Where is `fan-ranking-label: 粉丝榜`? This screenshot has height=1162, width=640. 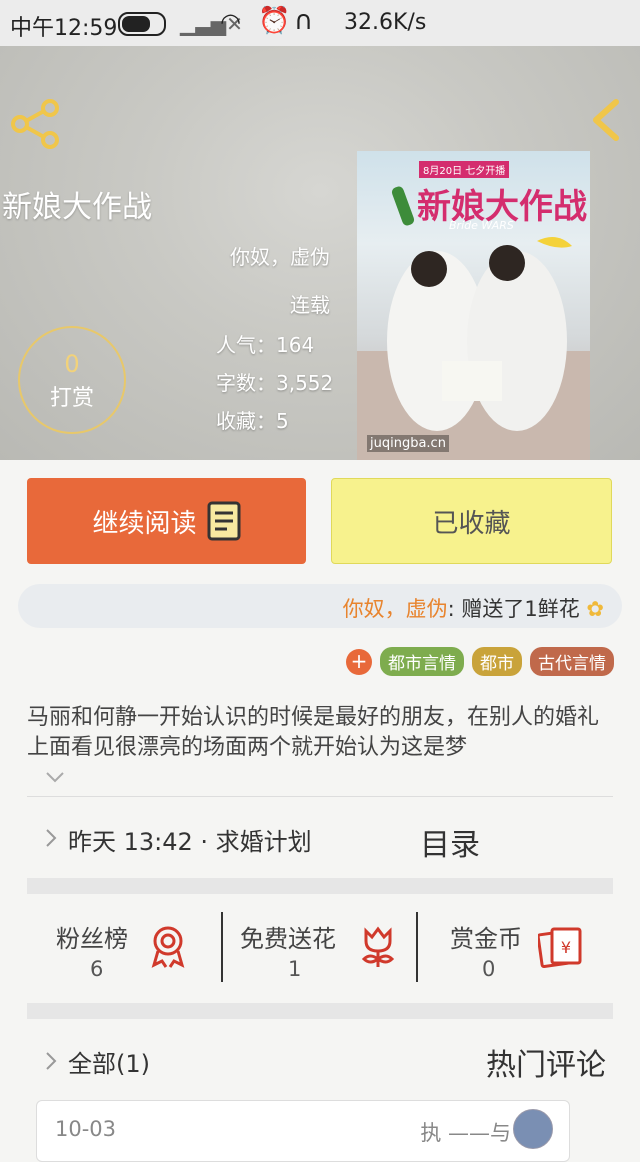
fan-ranking-label: 粉丝榜 is located at coordinates (92, 939).